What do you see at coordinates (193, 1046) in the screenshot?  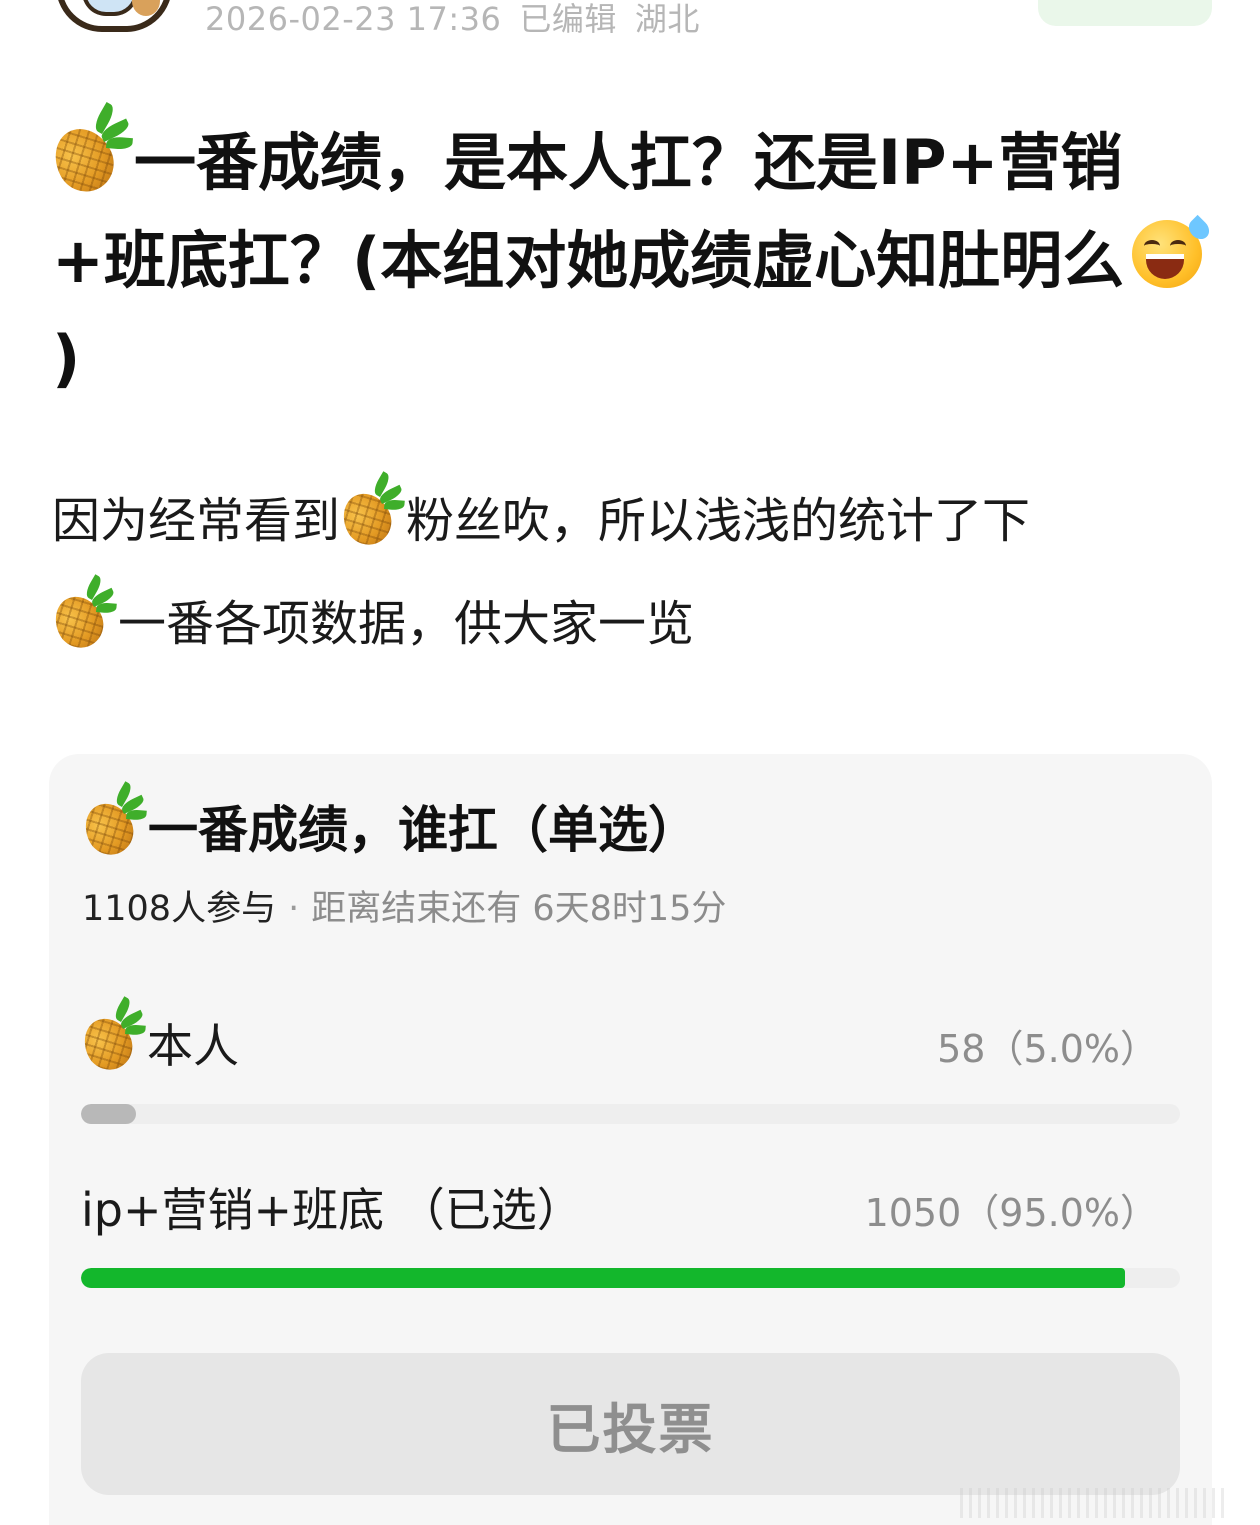 I see `poll-option-text: 本人` at bounding box center [193, 1046].